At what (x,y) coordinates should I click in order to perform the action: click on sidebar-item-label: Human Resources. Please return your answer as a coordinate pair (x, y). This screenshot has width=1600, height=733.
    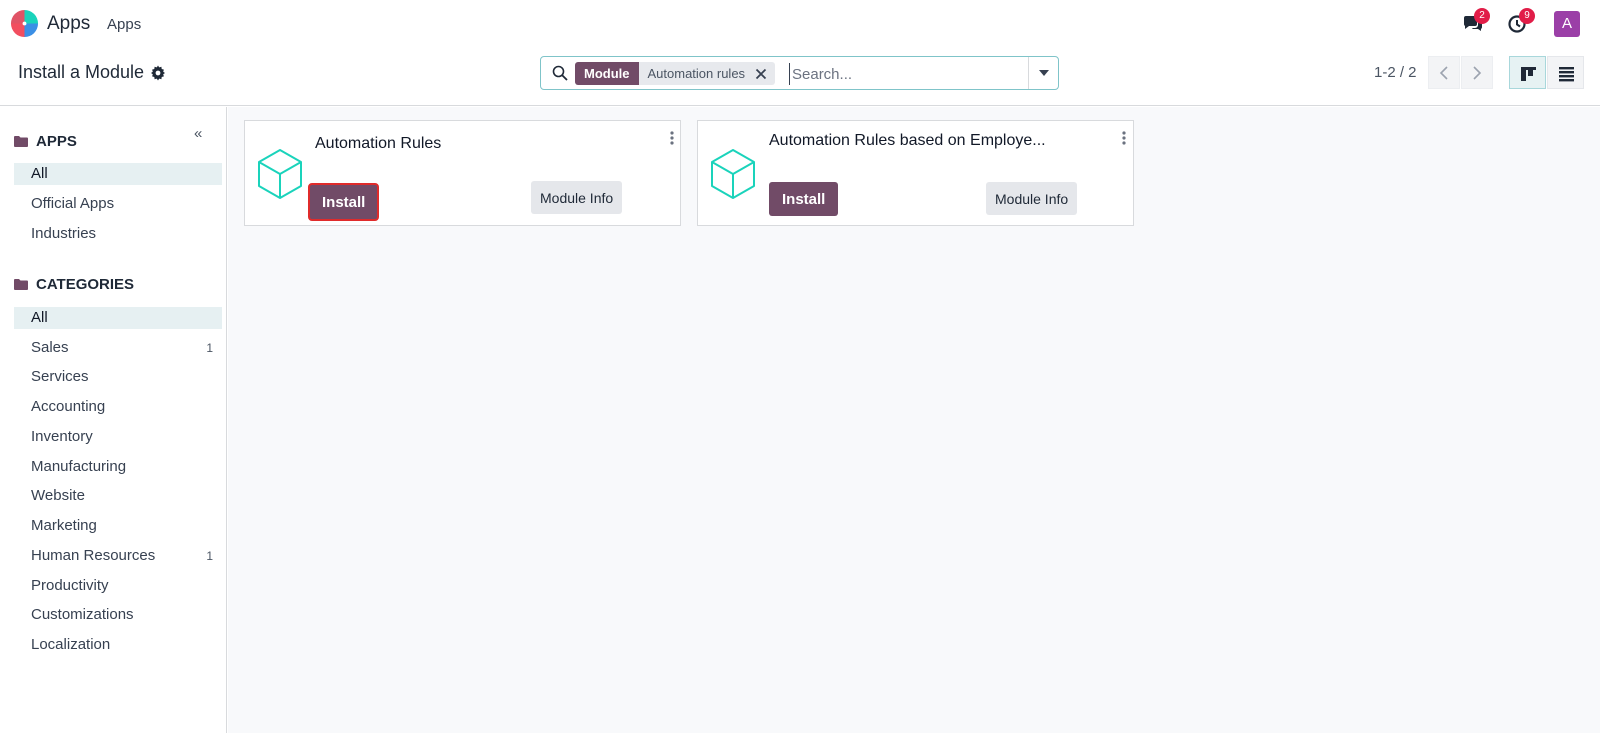
    Looking at the image, I should click on (93, 555).